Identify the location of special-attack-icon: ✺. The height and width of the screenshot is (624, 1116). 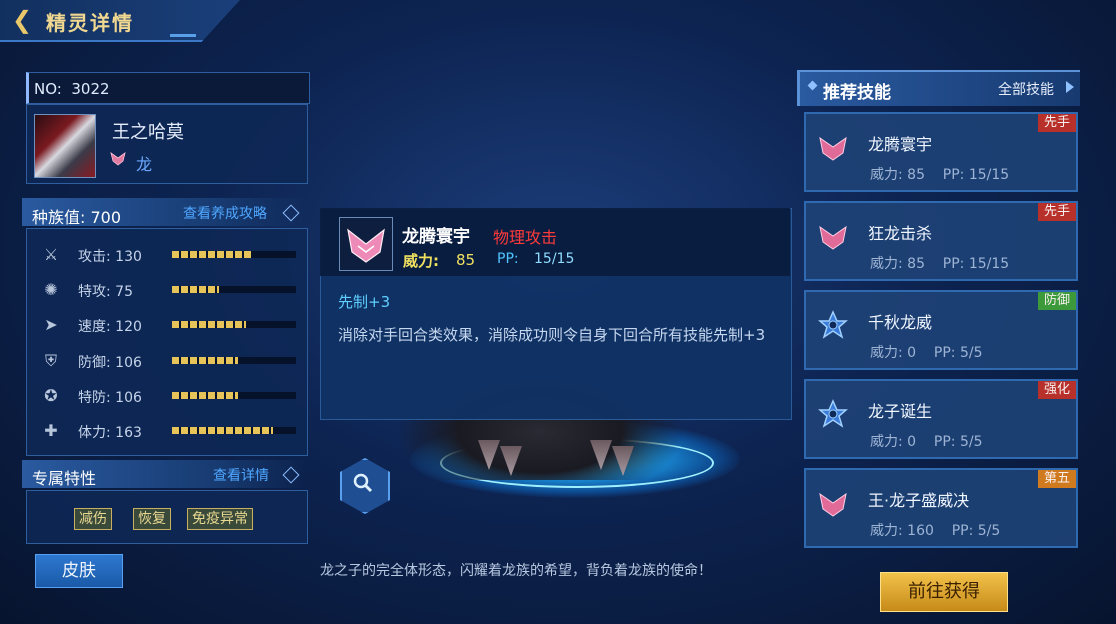
(51, 290).